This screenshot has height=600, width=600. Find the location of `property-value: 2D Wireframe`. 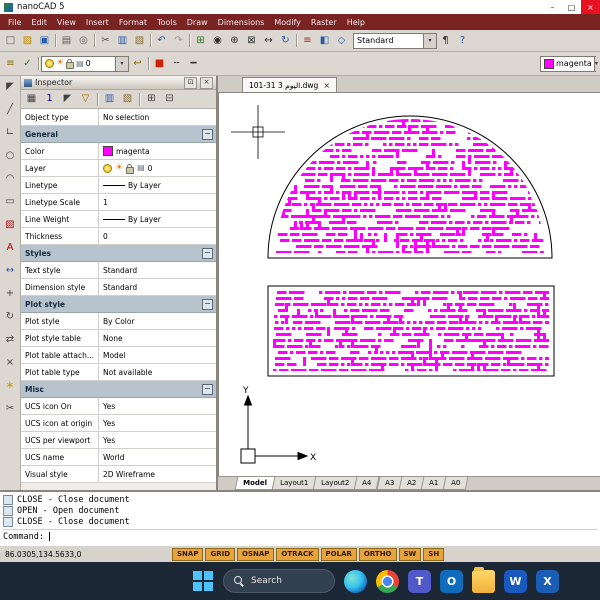

property-value: 2D Wireframe is located at coordinates (157, 474).